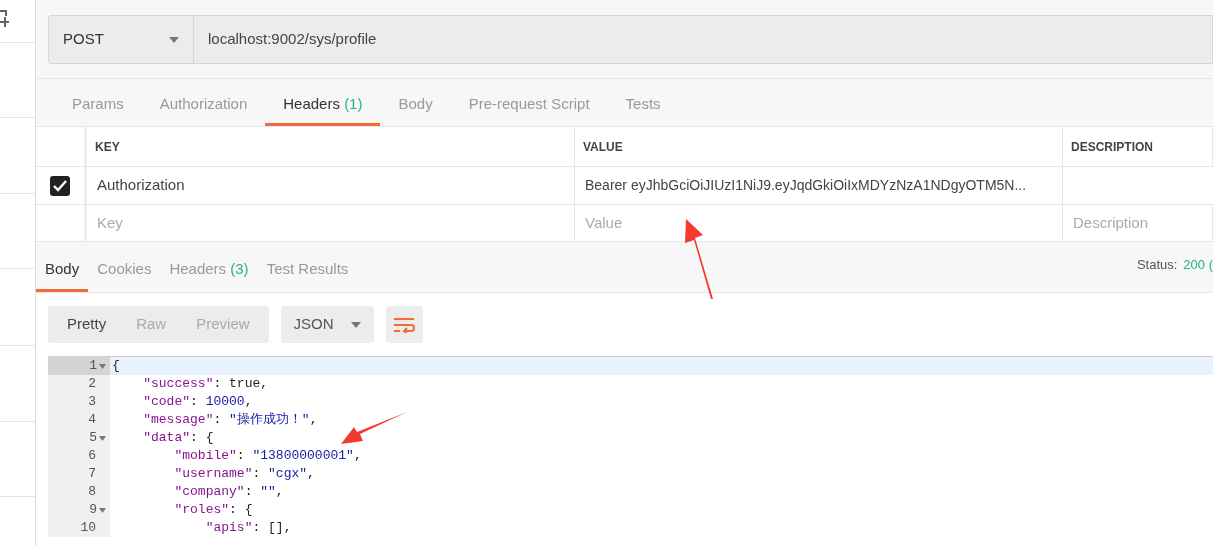 The height and width of the screenshot is (546, 1213). What do you see at coordinates (93, 366) in the screenshot?
I see `line-number: 1` at bounding box center [93, 366].